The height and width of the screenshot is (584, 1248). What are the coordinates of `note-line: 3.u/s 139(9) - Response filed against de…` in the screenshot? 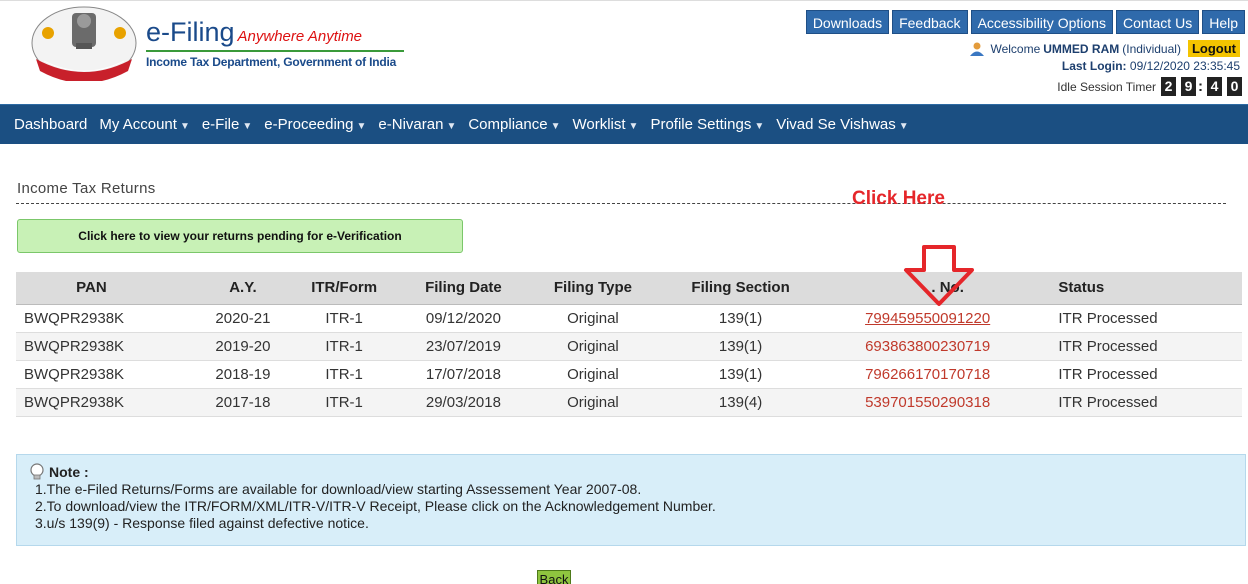 It's located at (202, 523).